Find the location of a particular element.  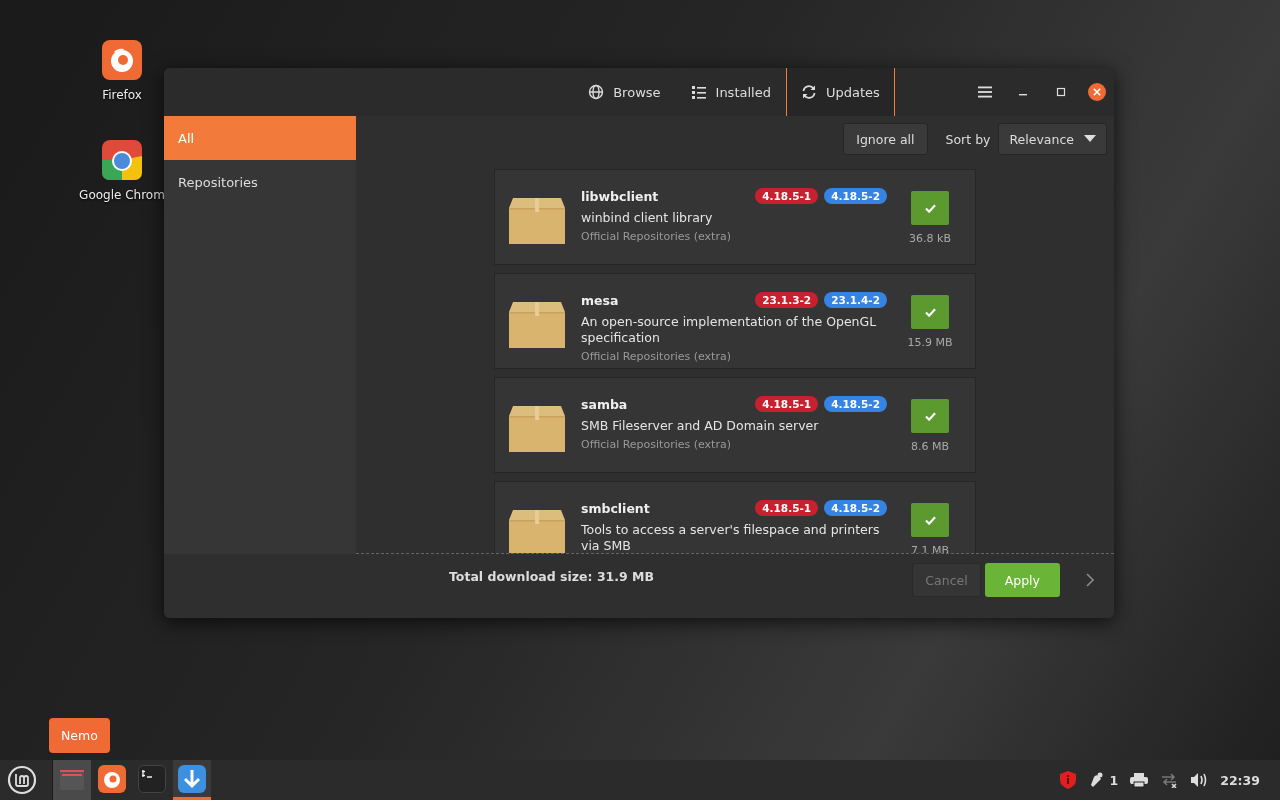

tooltip: Nemo is located at coordinates (79, 735).